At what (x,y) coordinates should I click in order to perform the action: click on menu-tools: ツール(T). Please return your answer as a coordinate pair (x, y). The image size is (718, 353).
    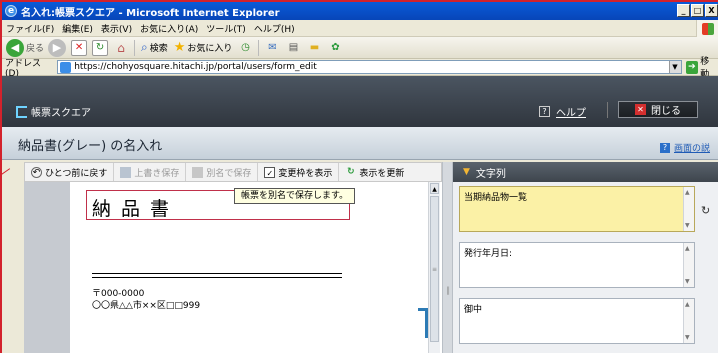
    Looking at the image, I should click on (226, 28).